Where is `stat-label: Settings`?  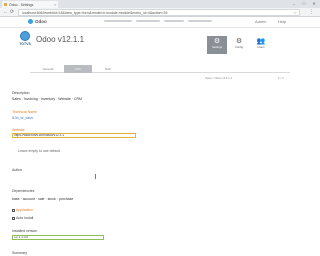 stat-label: Settings is located at coordinates (217, 47).